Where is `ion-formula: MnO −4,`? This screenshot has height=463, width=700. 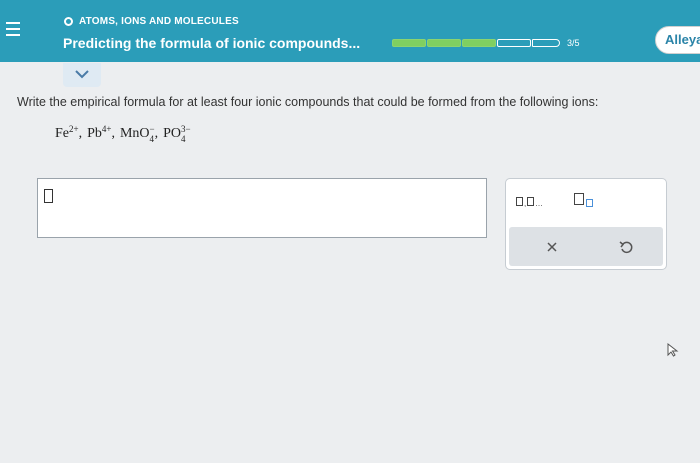
ion-formula: MnO −4, is located at coordinates (141, 134).